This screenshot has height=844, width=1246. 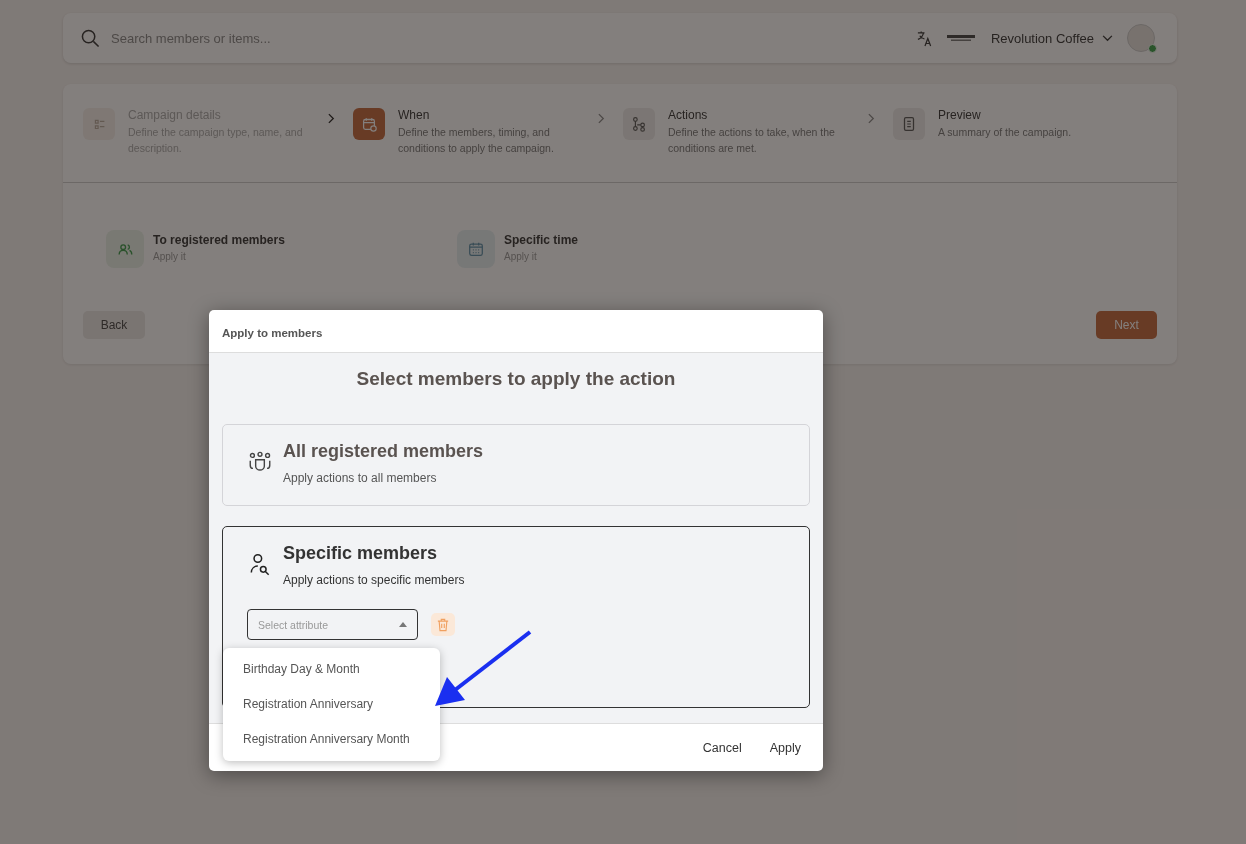 What do you see at coordinates (383, 451) in the screenshot?
I see `option-title: All registered members` at bounding box center [383, 451].